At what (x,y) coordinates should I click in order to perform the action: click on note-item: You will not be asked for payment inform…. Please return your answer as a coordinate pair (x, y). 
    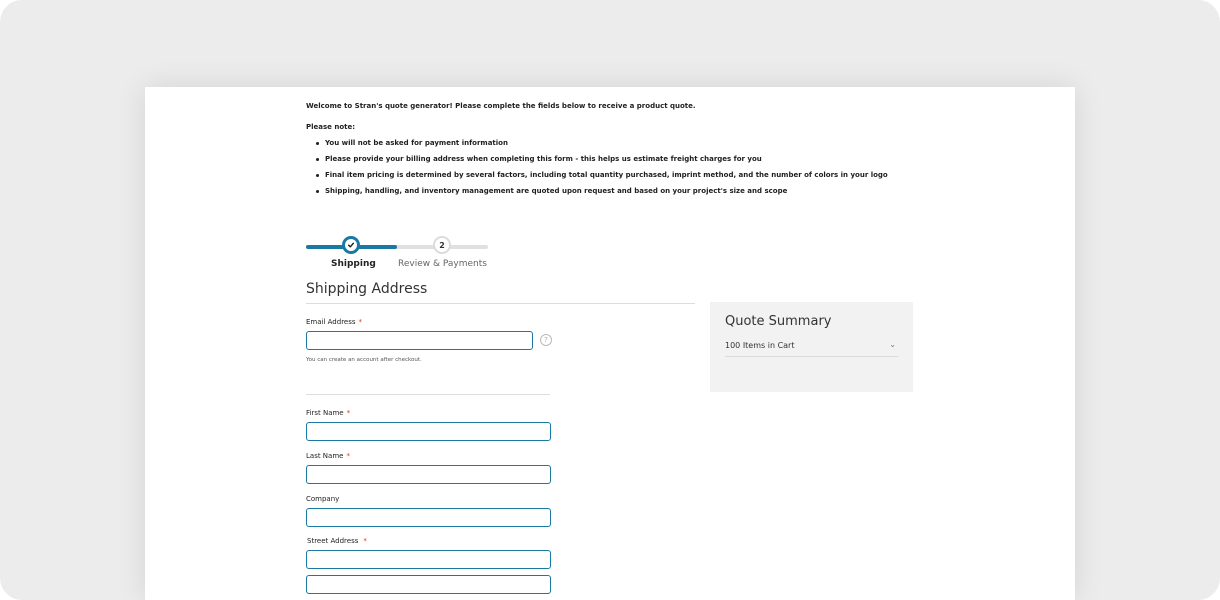
    Looking at the image, I should click on (597, 148).